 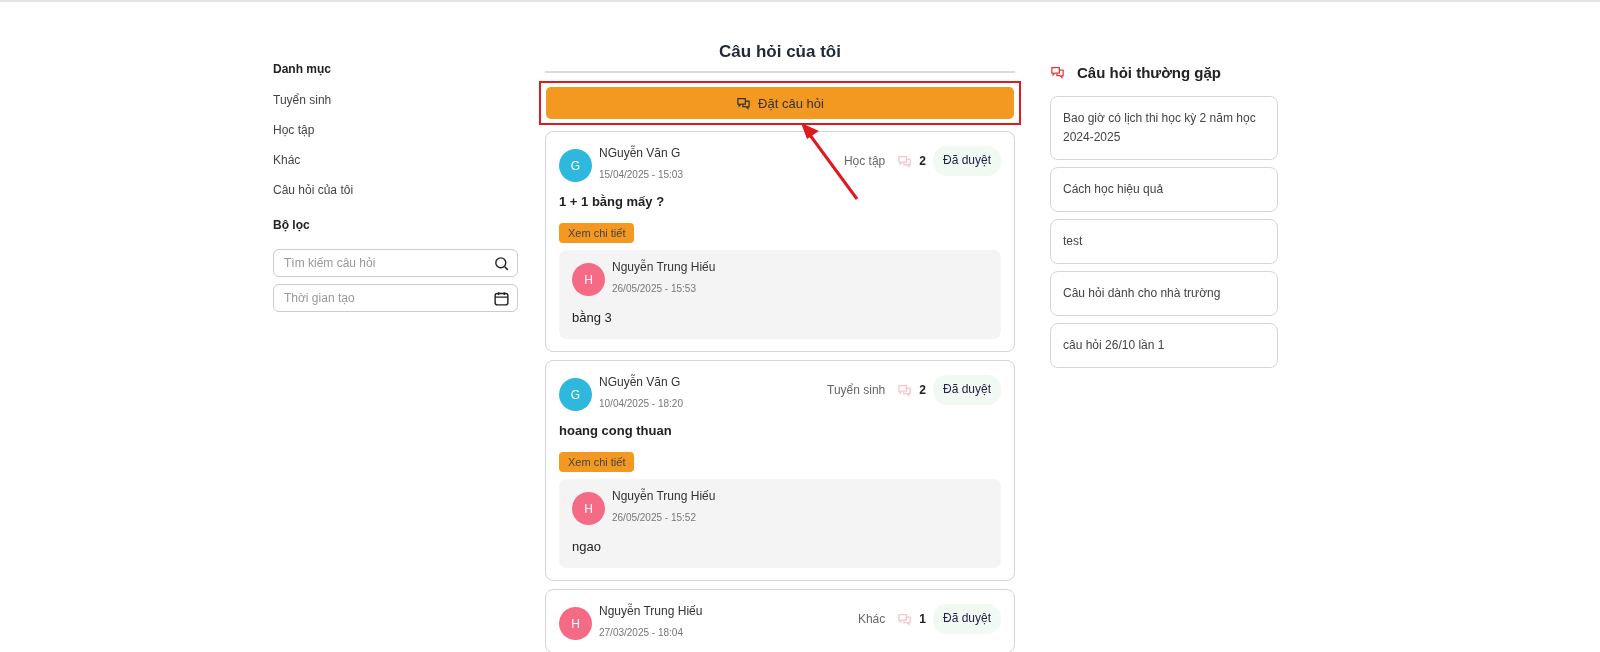 I want to click on page-title: Câu hỏi của tôi, so click(x=780, y=52).